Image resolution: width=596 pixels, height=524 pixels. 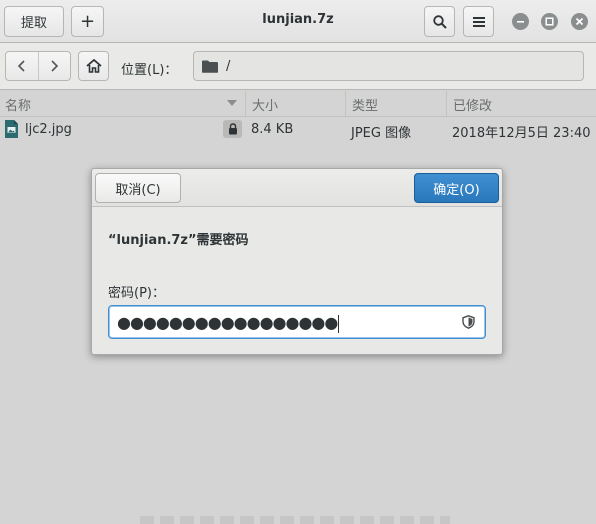 I want to click on lock-icon, so click(x=232, y=129).